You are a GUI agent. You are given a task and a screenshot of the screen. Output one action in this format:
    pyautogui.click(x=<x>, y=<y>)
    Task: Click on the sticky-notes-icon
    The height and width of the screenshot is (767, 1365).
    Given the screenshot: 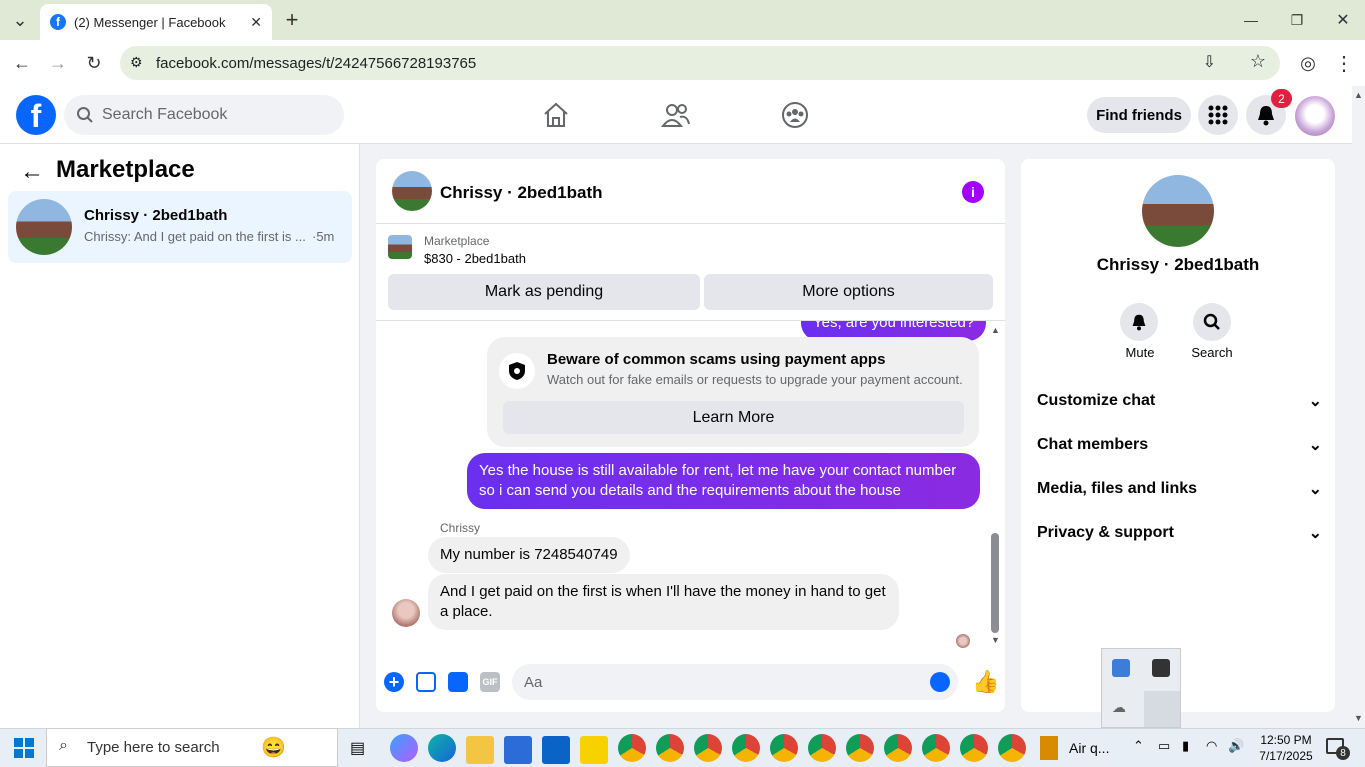 What is the action you would take?
    pyautogui.click(x=594, y=750)
    